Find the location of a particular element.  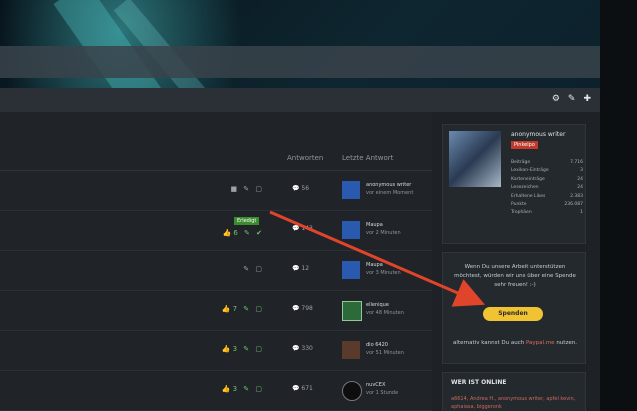

stat-value: 7.716 is located at coordinates (576, 162).